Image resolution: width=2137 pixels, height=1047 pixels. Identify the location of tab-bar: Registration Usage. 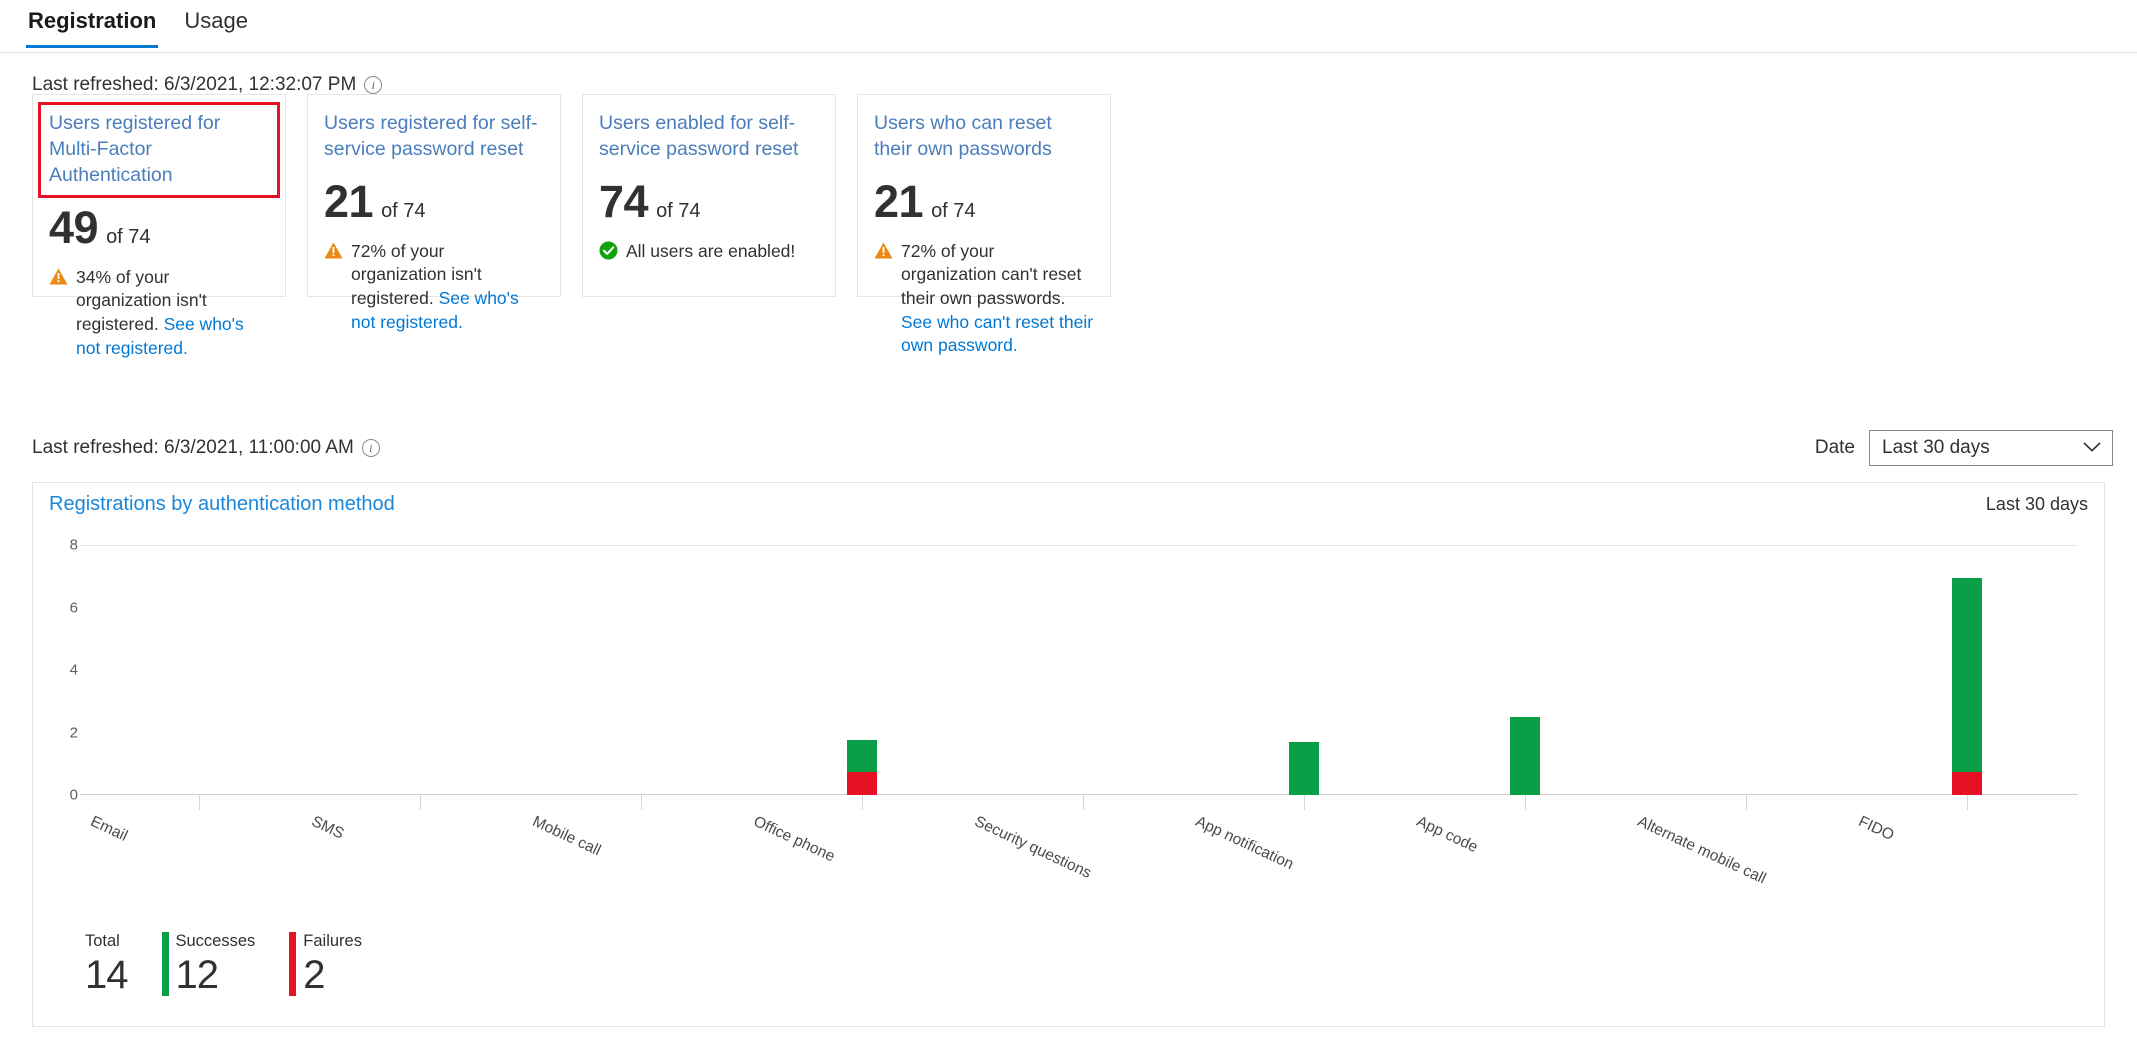
(1068, 26).